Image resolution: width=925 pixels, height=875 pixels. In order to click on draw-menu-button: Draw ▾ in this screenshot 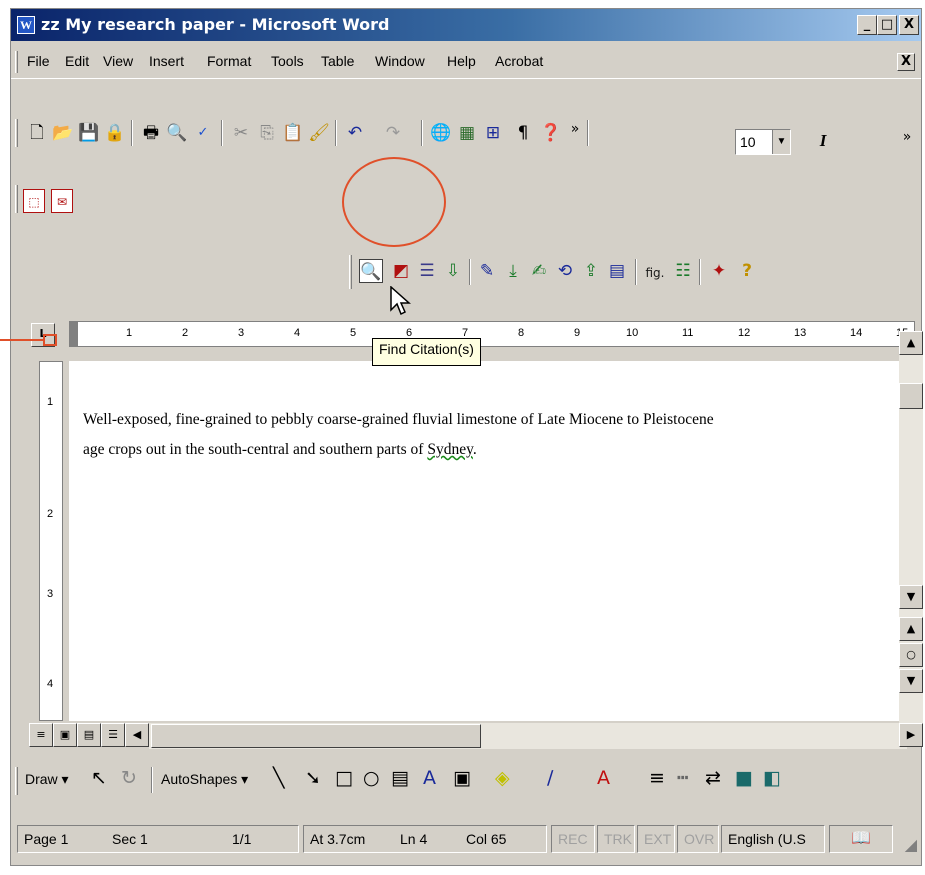, I will do `click(47, 779)`.